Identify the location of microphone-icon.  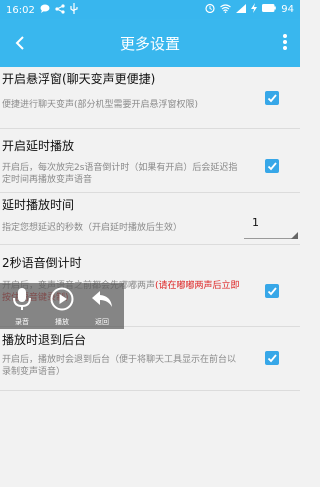
(22, 299).